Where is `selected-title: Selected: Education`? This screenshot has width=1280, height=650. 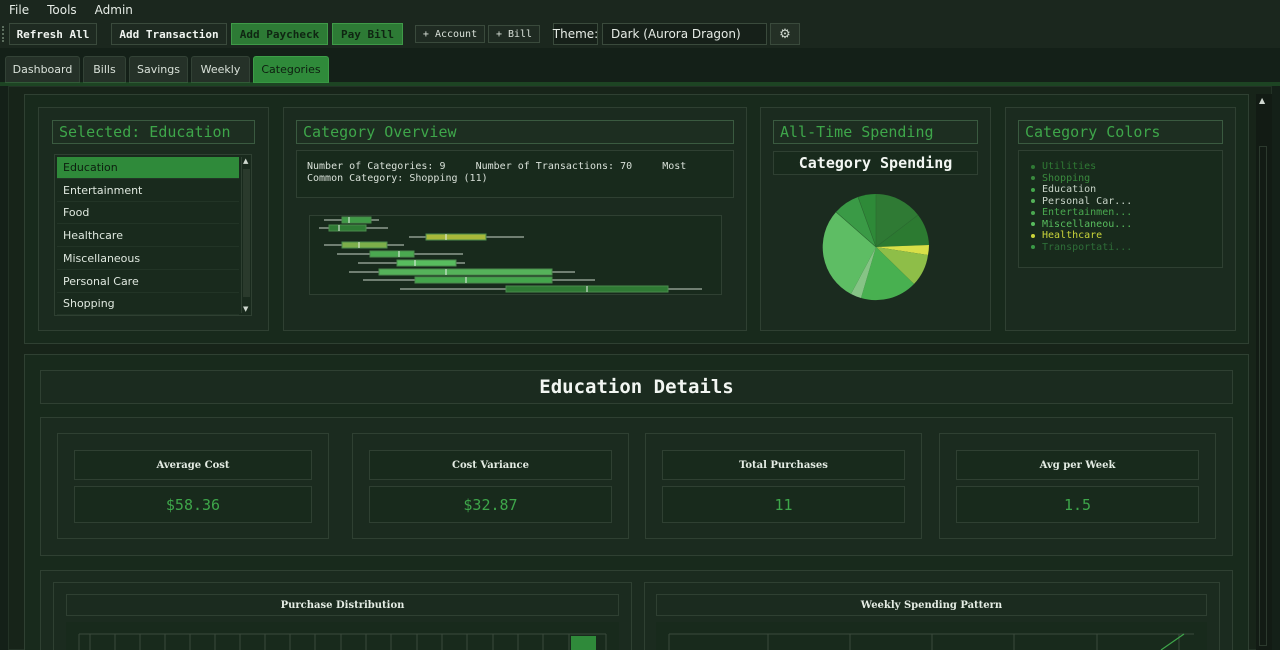 selected-title: Selected: Education is located at coordinates (153, 132).